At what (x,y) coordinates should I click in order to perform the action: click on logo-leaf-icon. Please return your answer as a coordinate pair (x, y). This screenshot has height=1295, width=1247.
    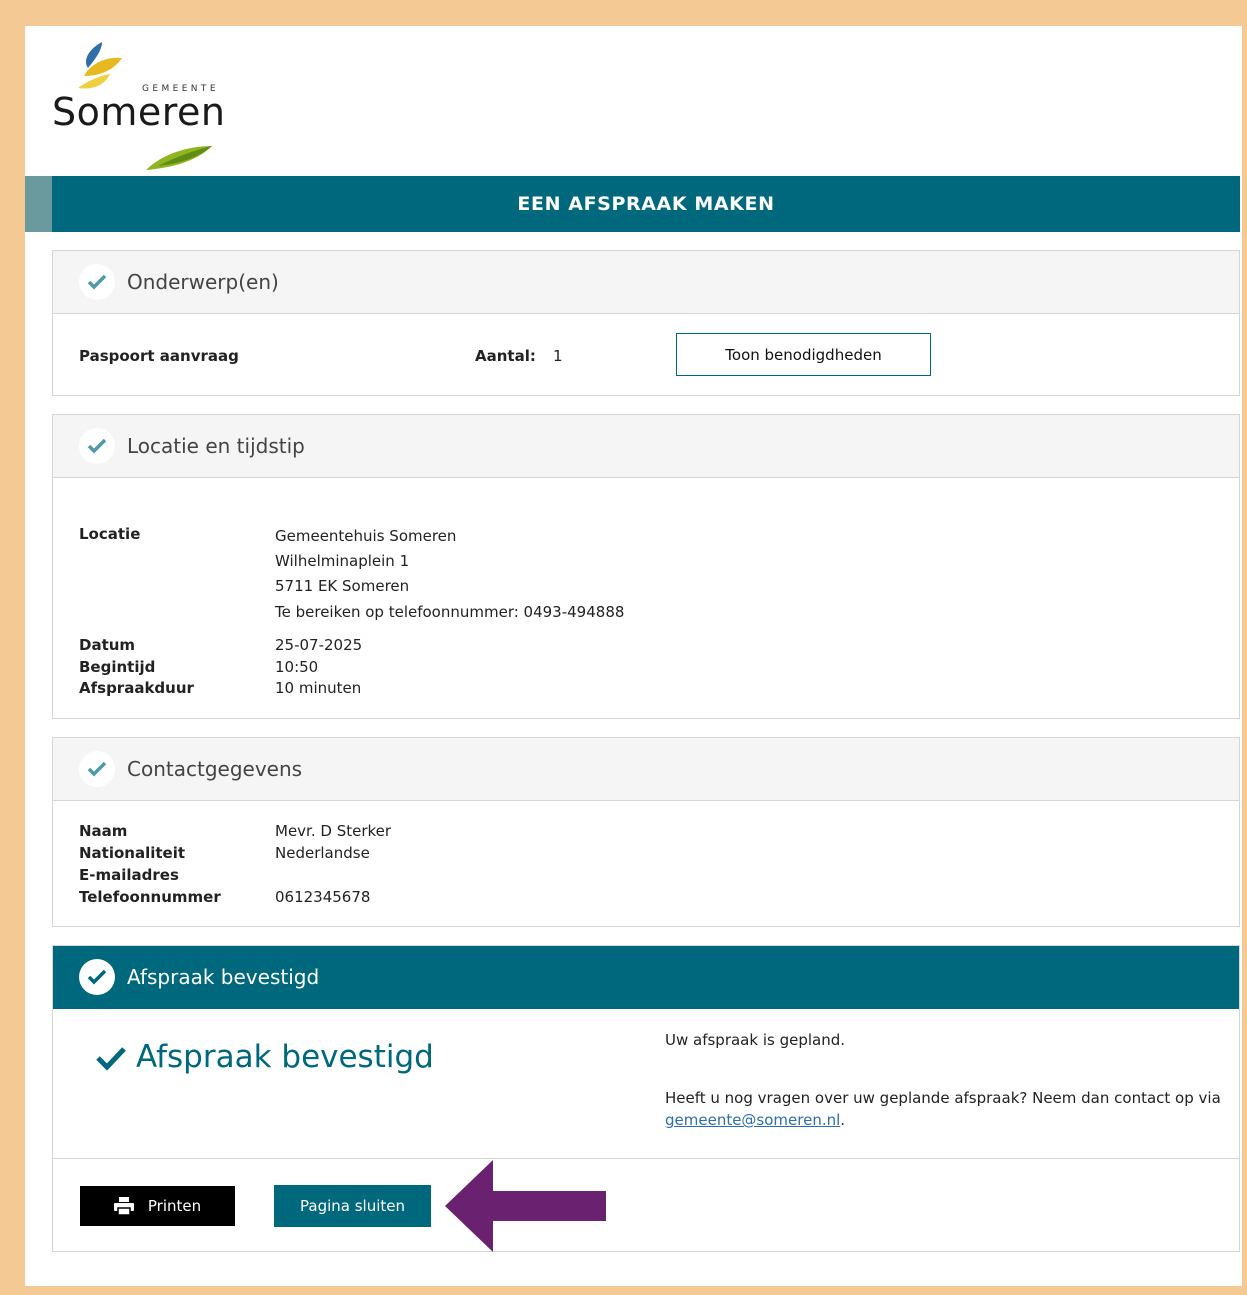
    Looking at the image, I should click on (100, 65).